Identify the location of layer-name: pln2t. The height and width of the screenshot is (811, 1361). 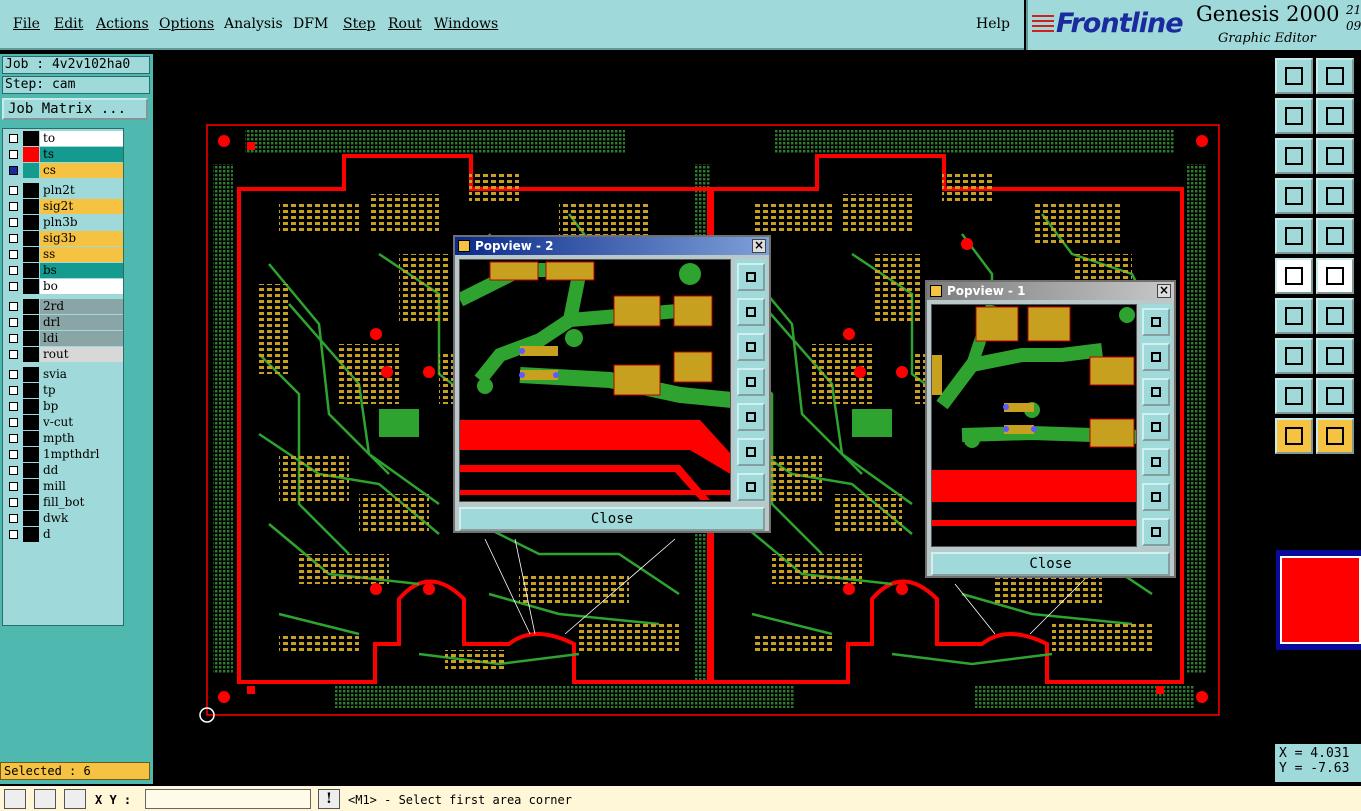
(81, 190).